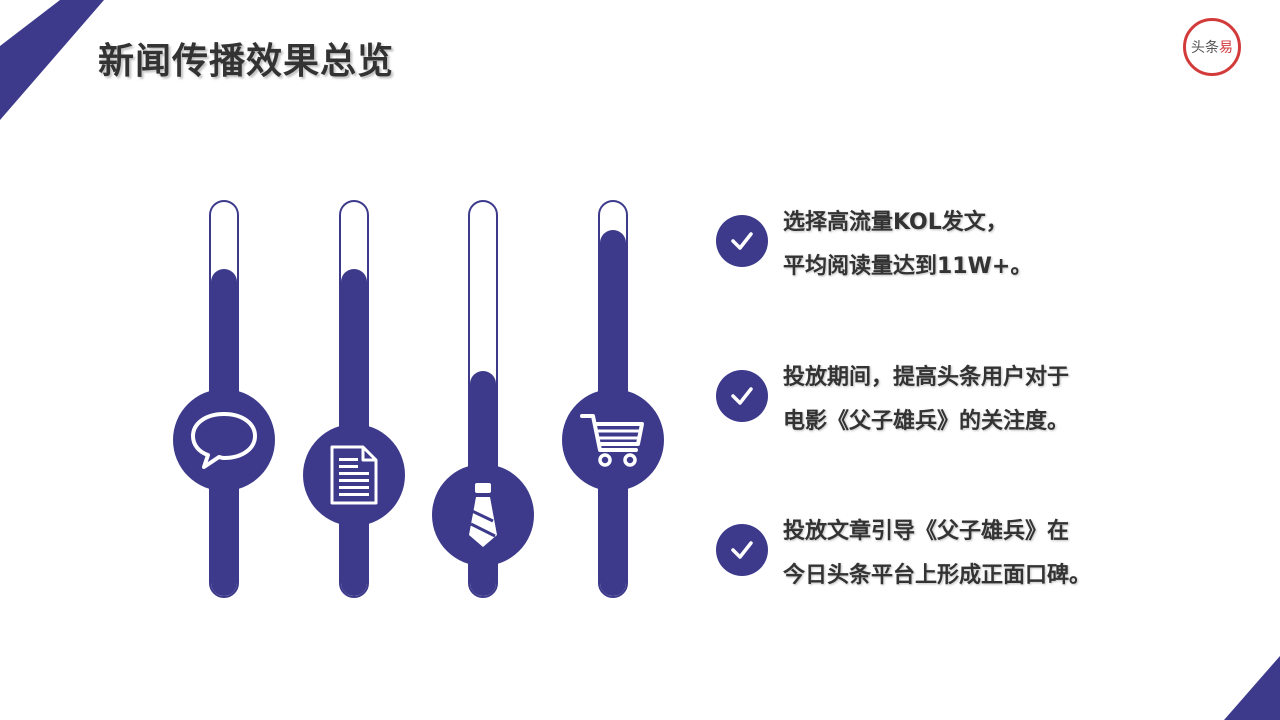 Image resolution: width=1280 pixels, height=720 pixels. What do you see at coordinates (1226, 48) in the screenshot?
I see `logo-text-accent: 易` at bounding box center [1226, 48].